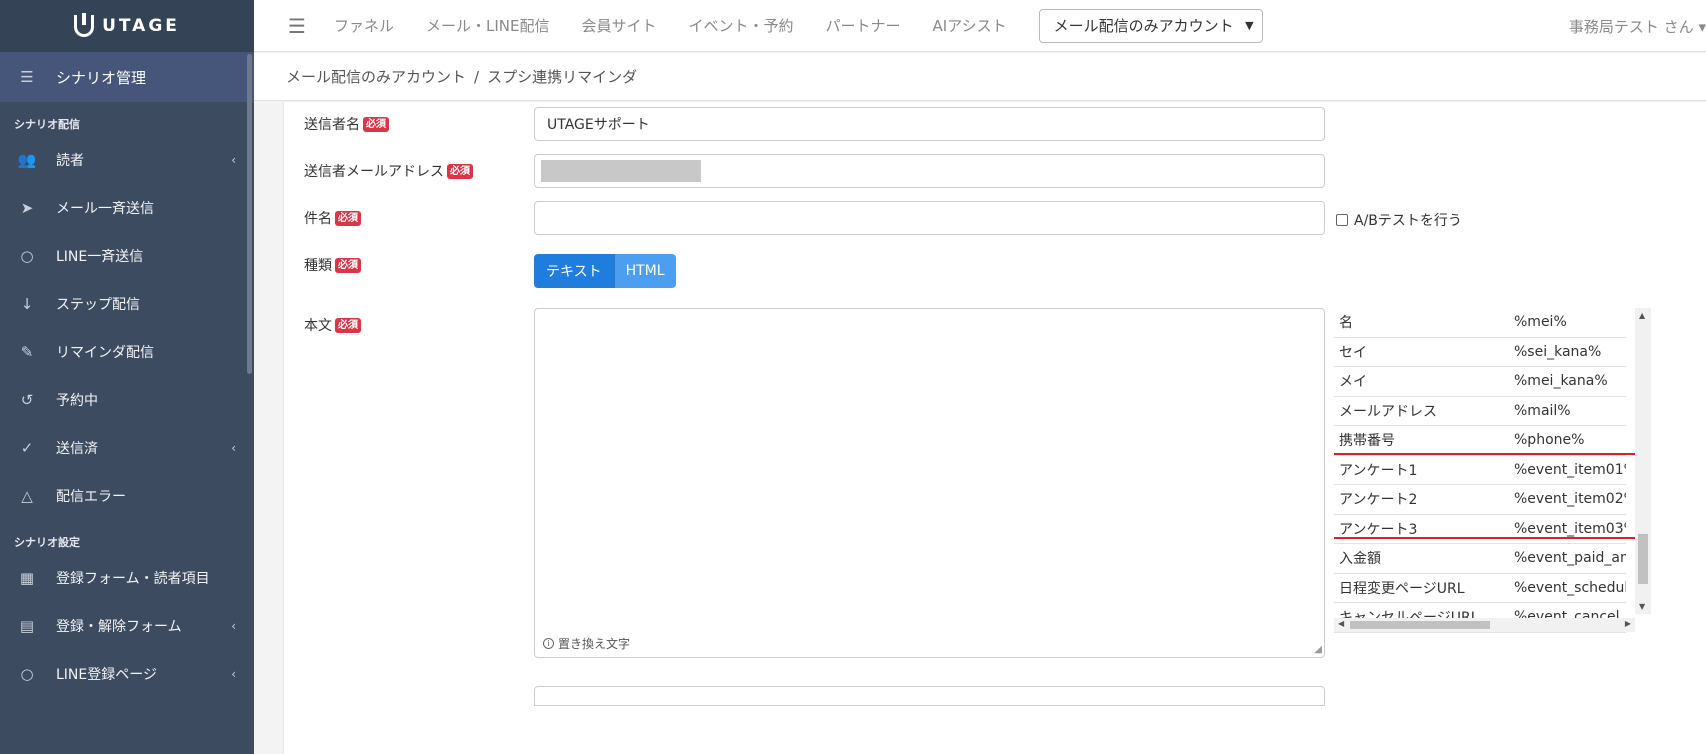 The image size is (1706, 754). Describe the element at coordinates (619, 25) in the screenshot. I see `nav-member-site: 会員サイト` at that location.